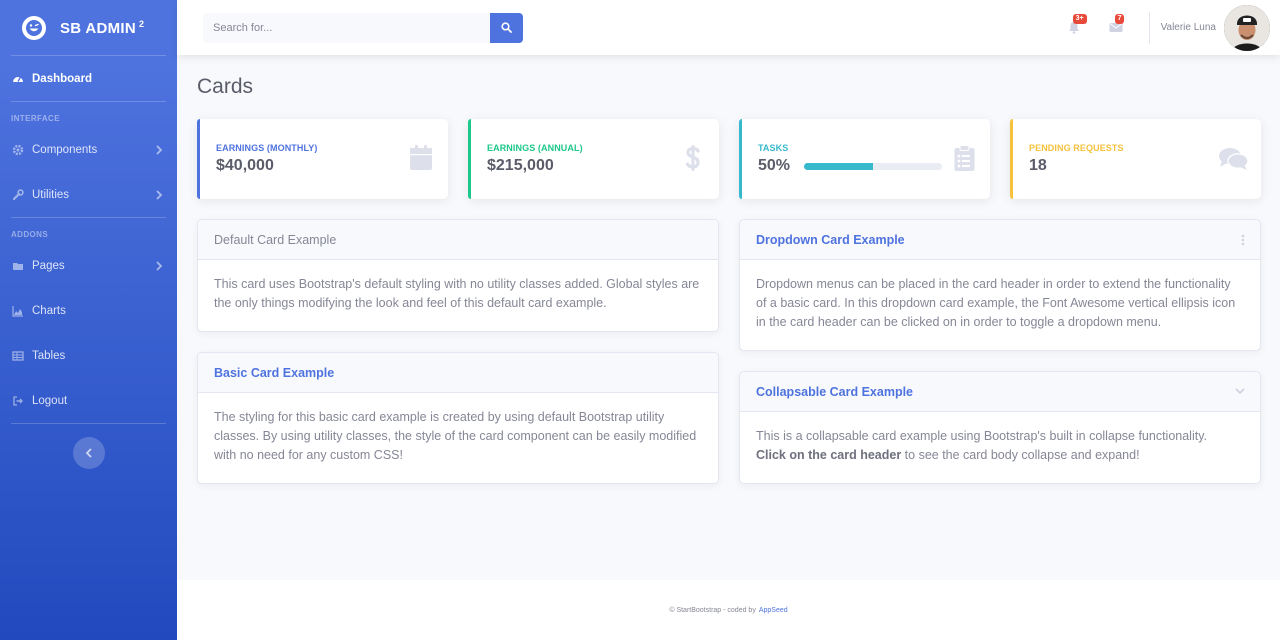 This screenshot has height=640, width=1280. I want to click on stat-value: $215,000, so click(520, 165).